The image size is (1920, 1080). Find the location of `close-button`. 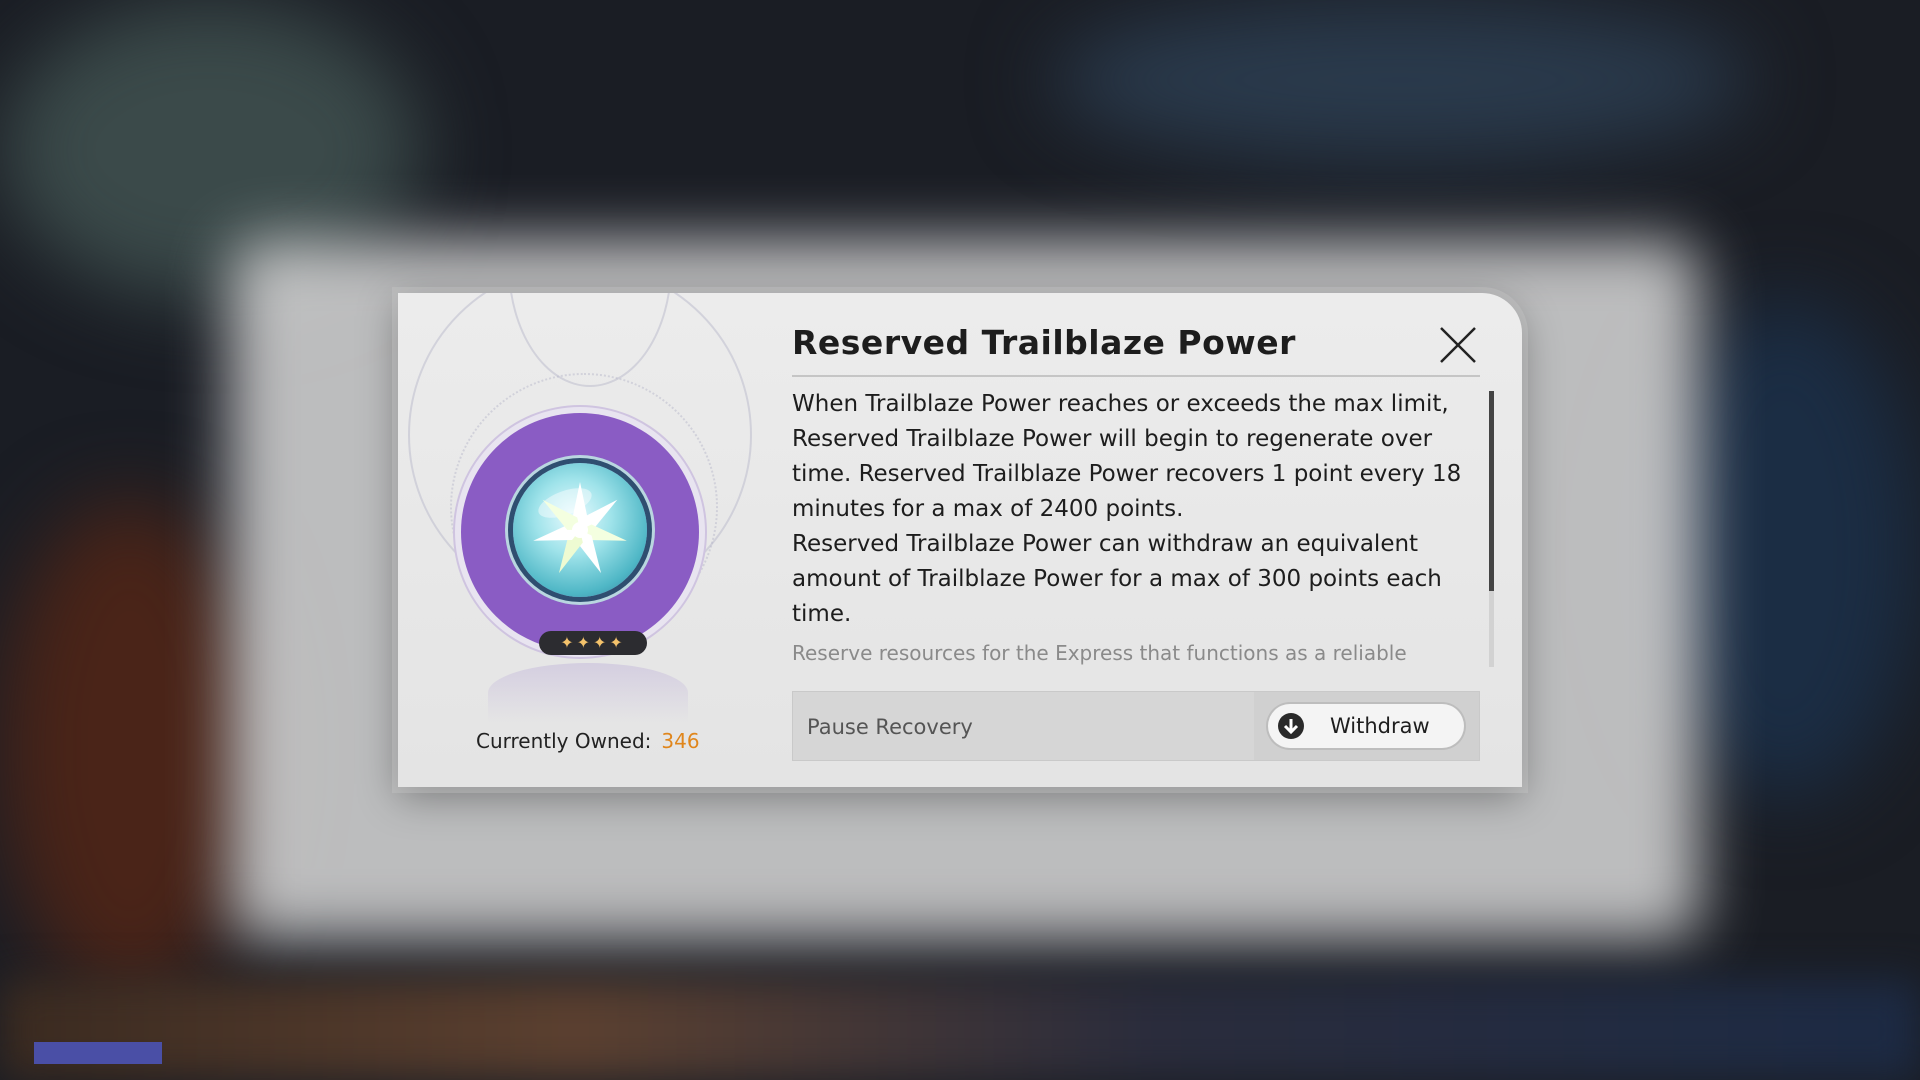

close-button is located at coordinates (1458, 345).